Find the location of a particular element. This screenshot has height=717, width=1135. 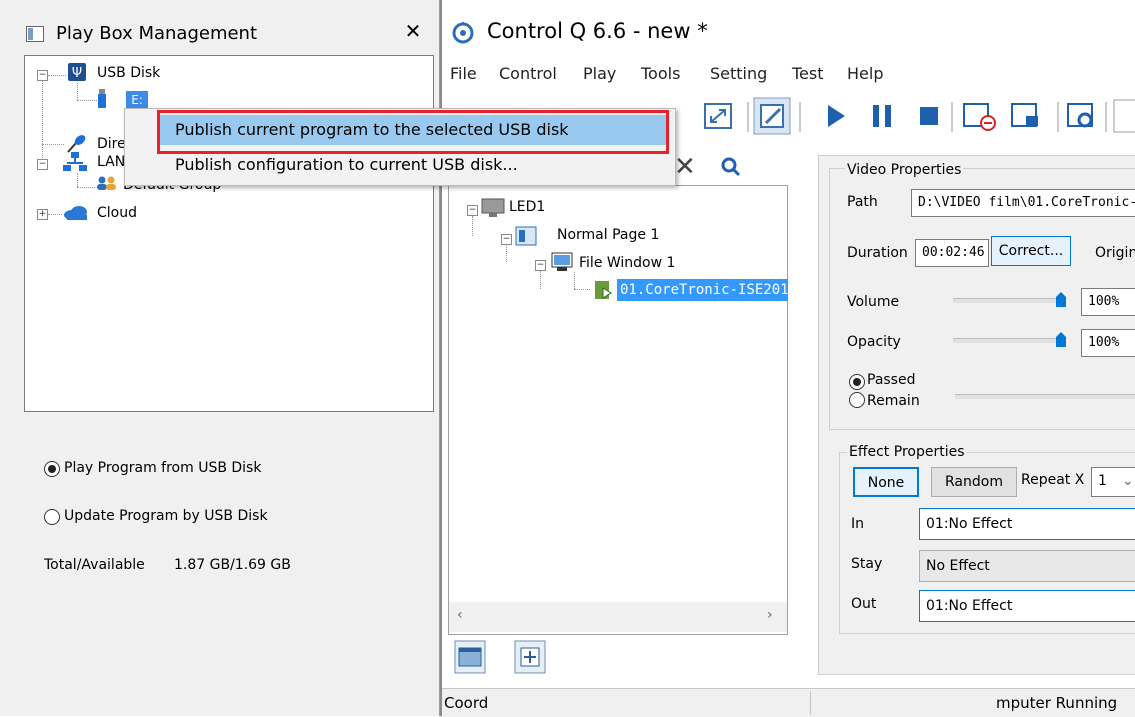

scroll-left-icon: ‹ is located at coordinates (460, 615).